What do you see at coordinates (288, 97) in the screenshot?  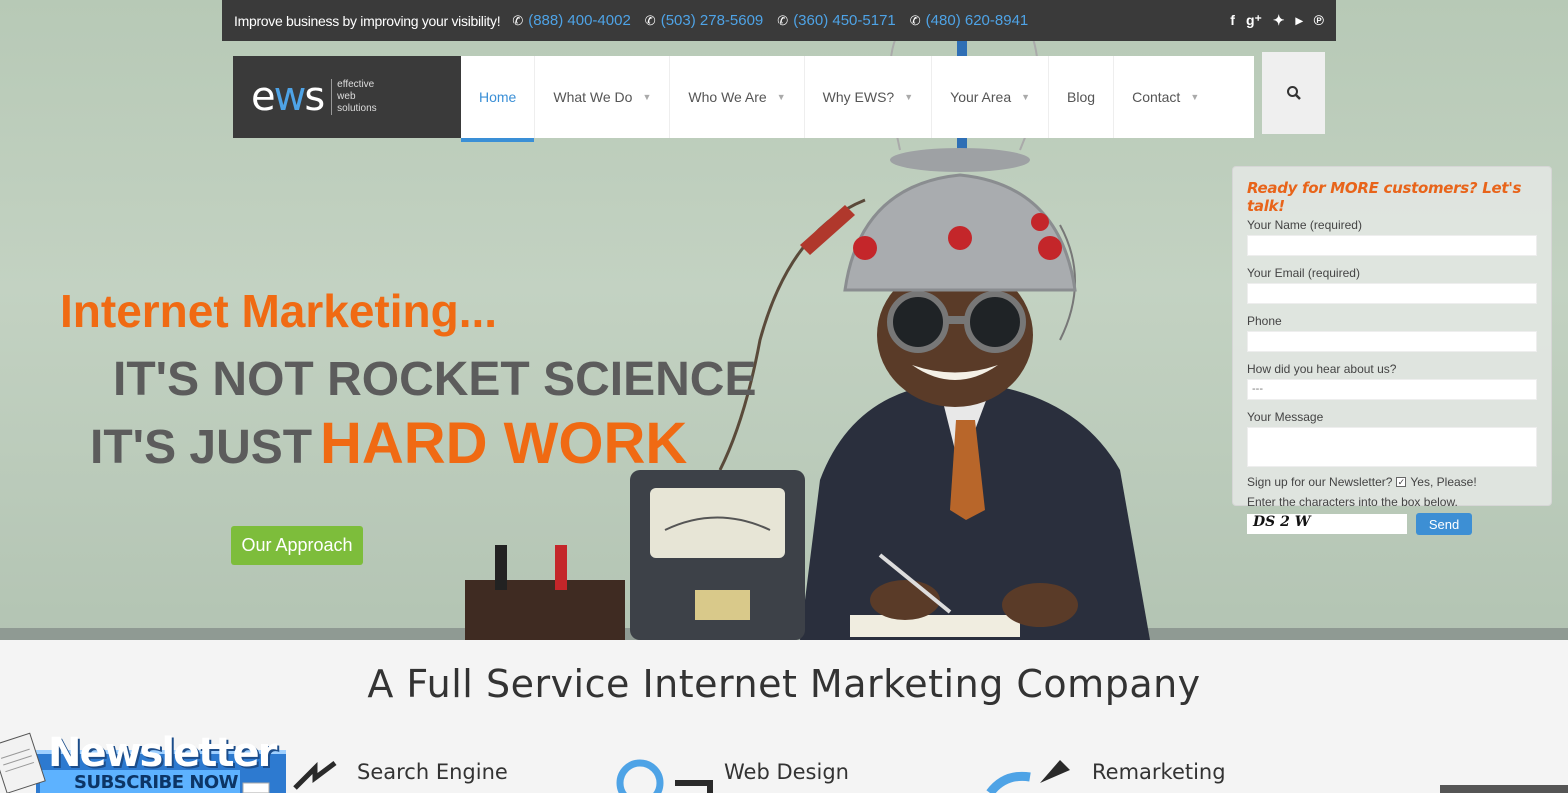 I see `logo-mark: ews` at bounding box center [288, 97].